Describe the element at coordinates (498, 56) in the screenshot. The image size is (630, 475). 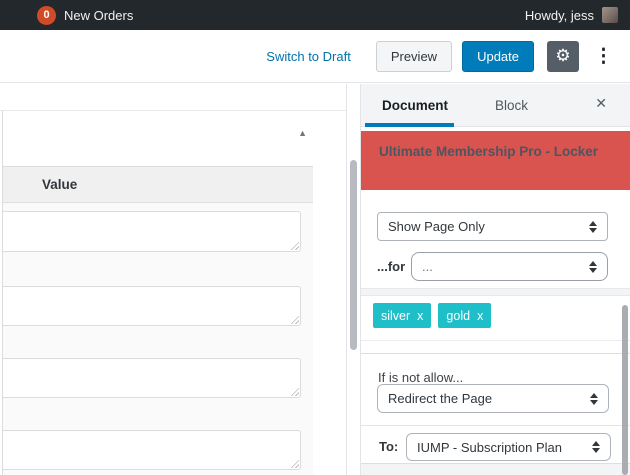
I see `update-button: Update` at that location.